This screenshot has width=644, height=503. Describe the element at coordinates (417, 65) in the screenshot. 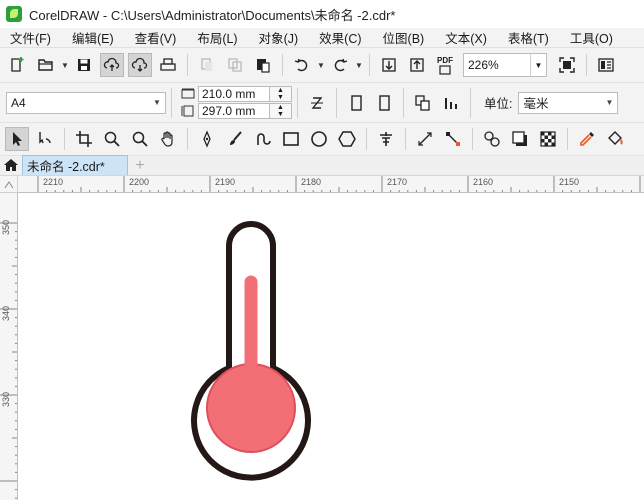

I see `export-button` at that location.